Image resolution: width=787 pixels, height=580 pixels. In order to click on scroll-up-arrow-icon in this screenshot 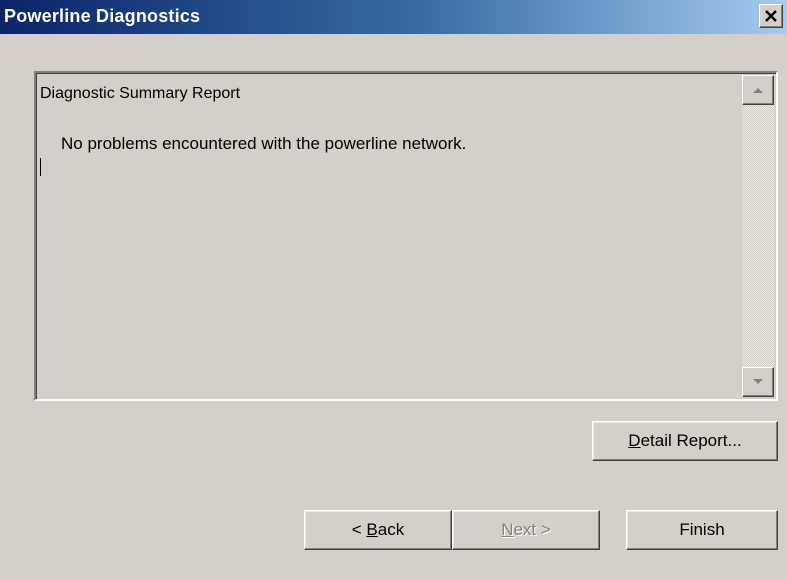, I will do `click(758, 90)`.